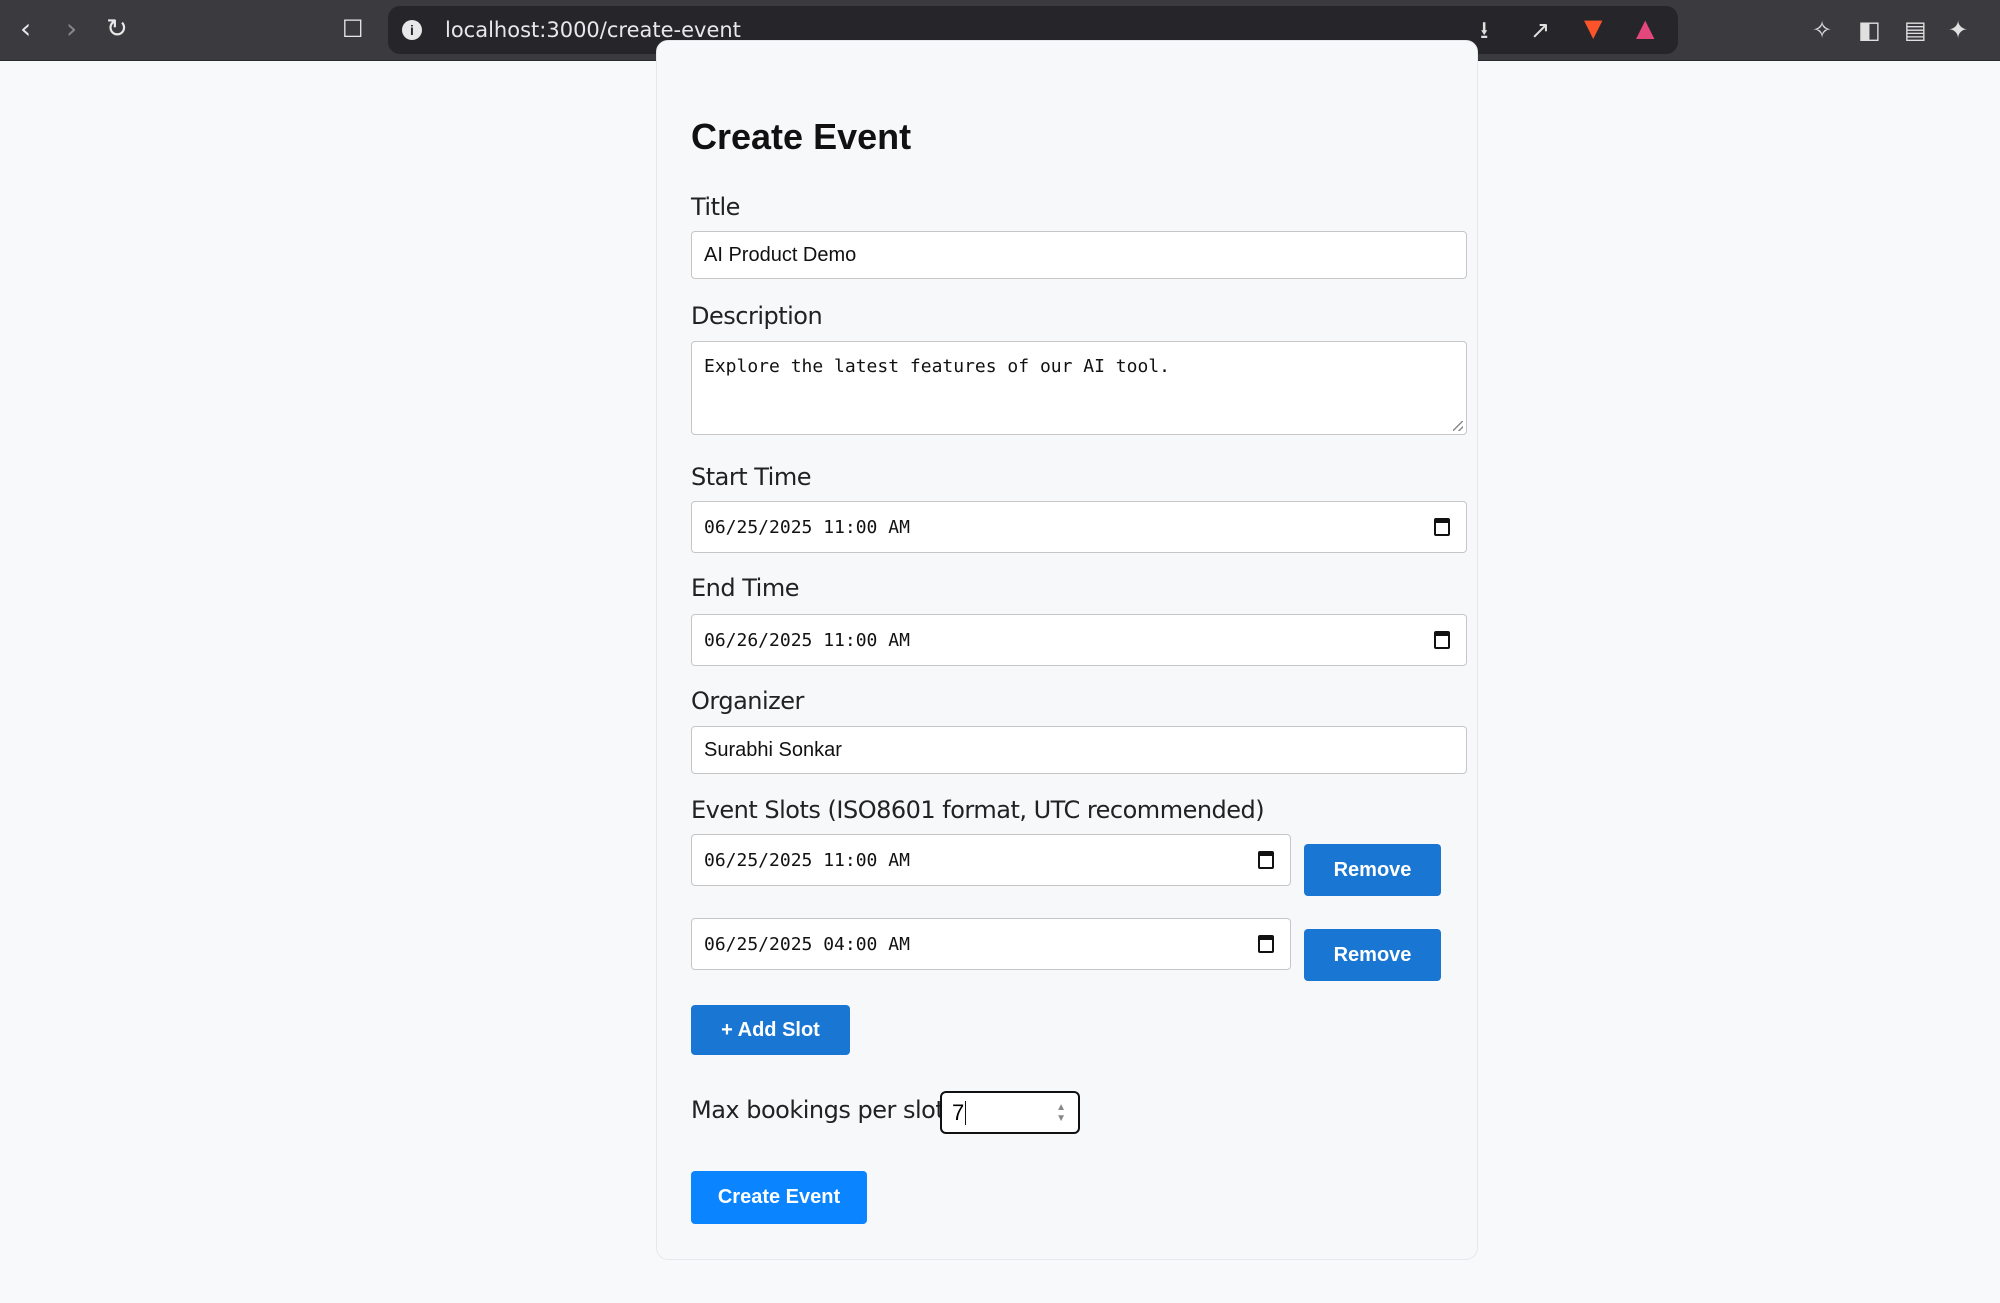 This screenshot has height=1303, width=2000. I want to click on title-input: AI Product Demo, so click(1079, 255).